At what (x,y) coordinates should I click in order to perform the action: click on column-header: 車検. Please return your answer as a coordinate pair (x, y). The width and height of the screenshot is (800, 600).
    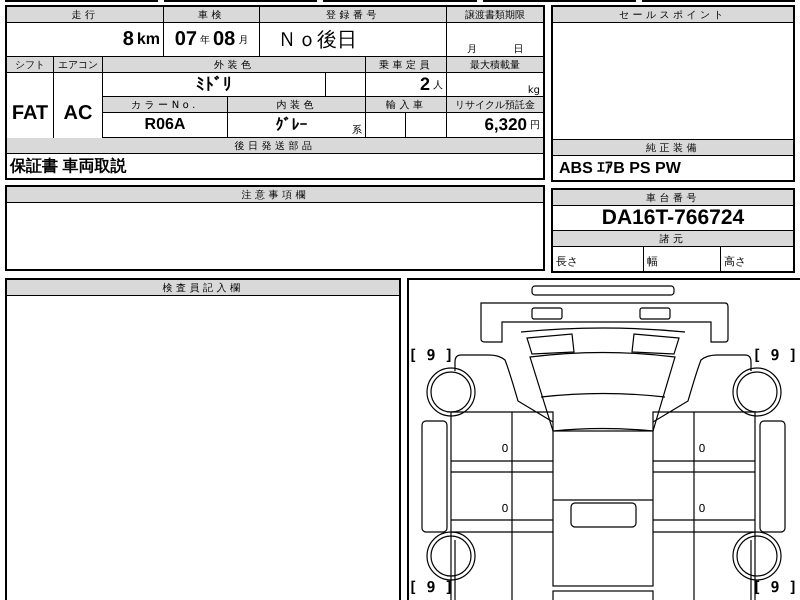
    Looking at the image, I should click on (211, 15).